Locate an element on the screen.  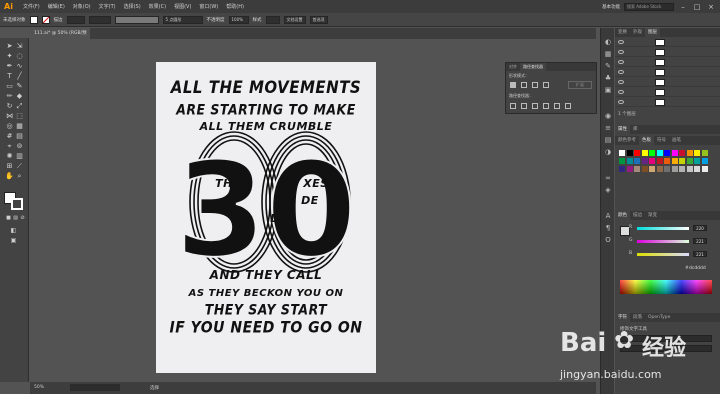
tab-brushes: 画笔 is located at coordinates (676, 140).